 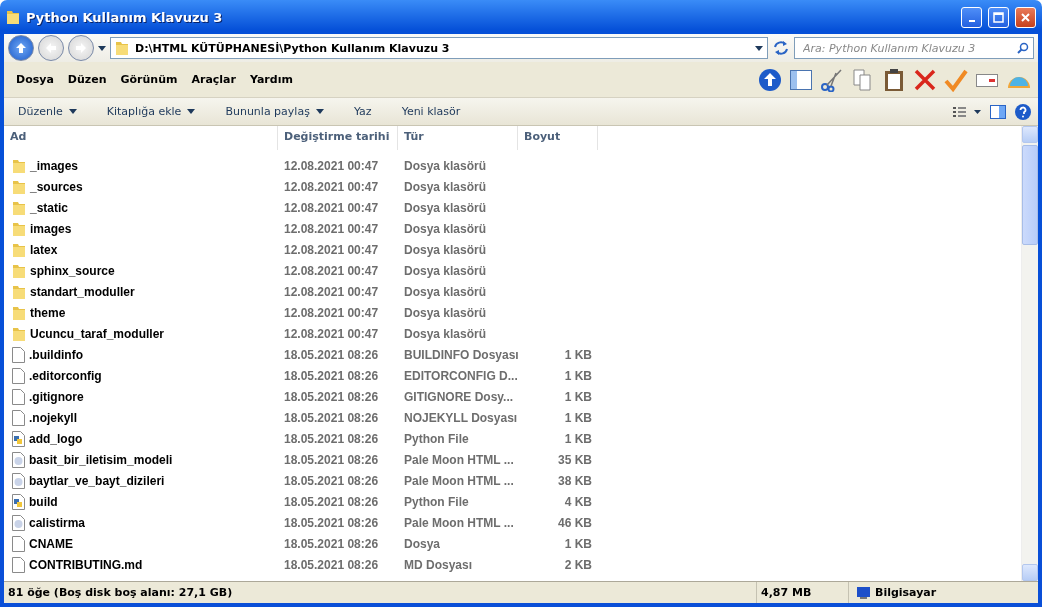 What do you see at coordinates (1023, 48) in the screenshot?
I see `search-icon` at bounding box center [1023, 48].